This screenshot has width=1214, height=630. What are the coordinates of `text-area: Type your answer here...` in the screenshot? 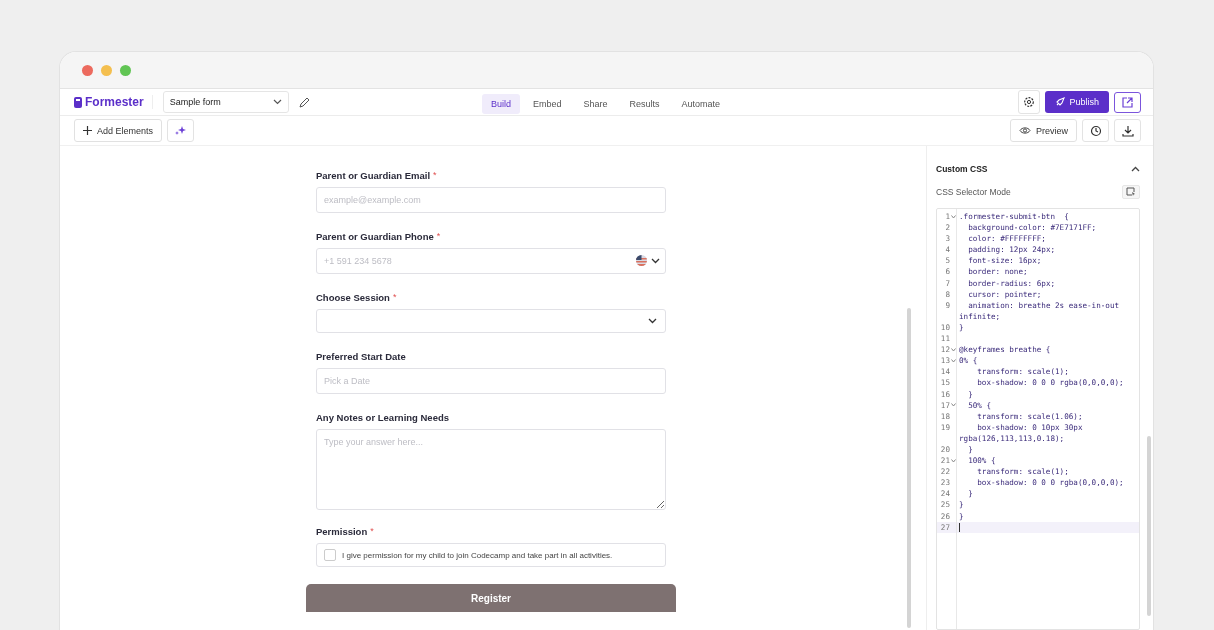 It's located at (491, 469).